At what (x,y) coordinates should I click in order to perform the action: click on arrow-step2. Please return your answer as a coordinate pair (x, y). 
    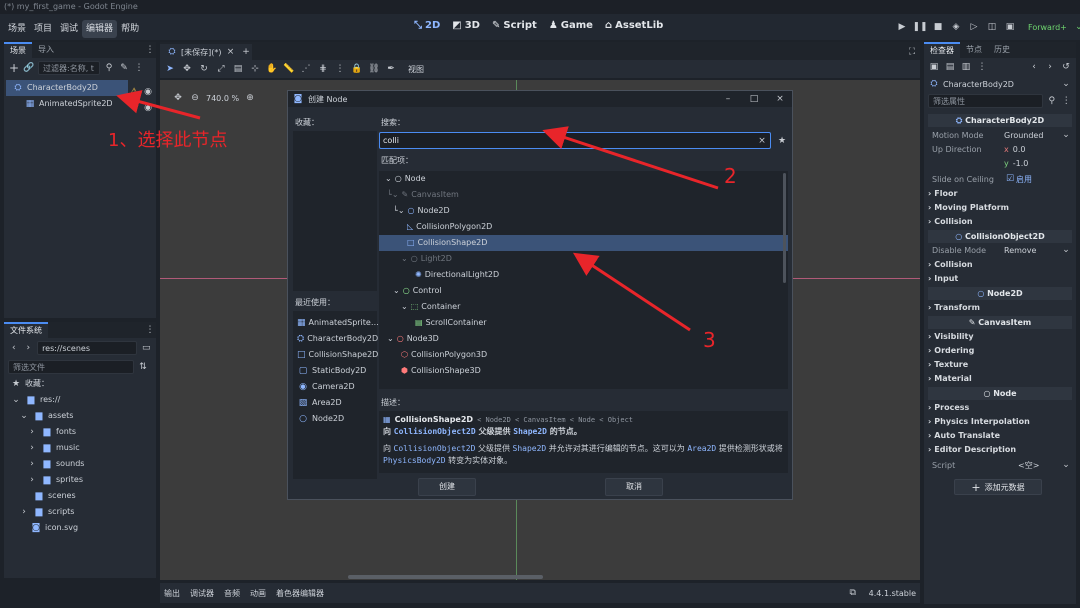
    Looking at the image, I should click on (630, 158).